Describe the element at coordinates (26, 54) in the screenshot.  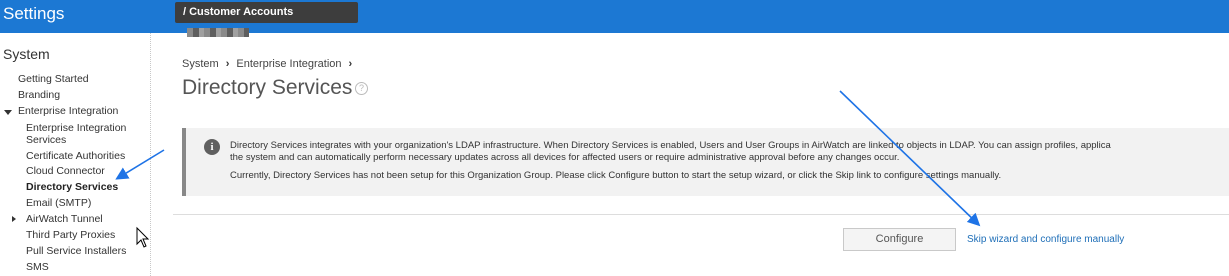
I see `sidebar-heading: System` at that location.